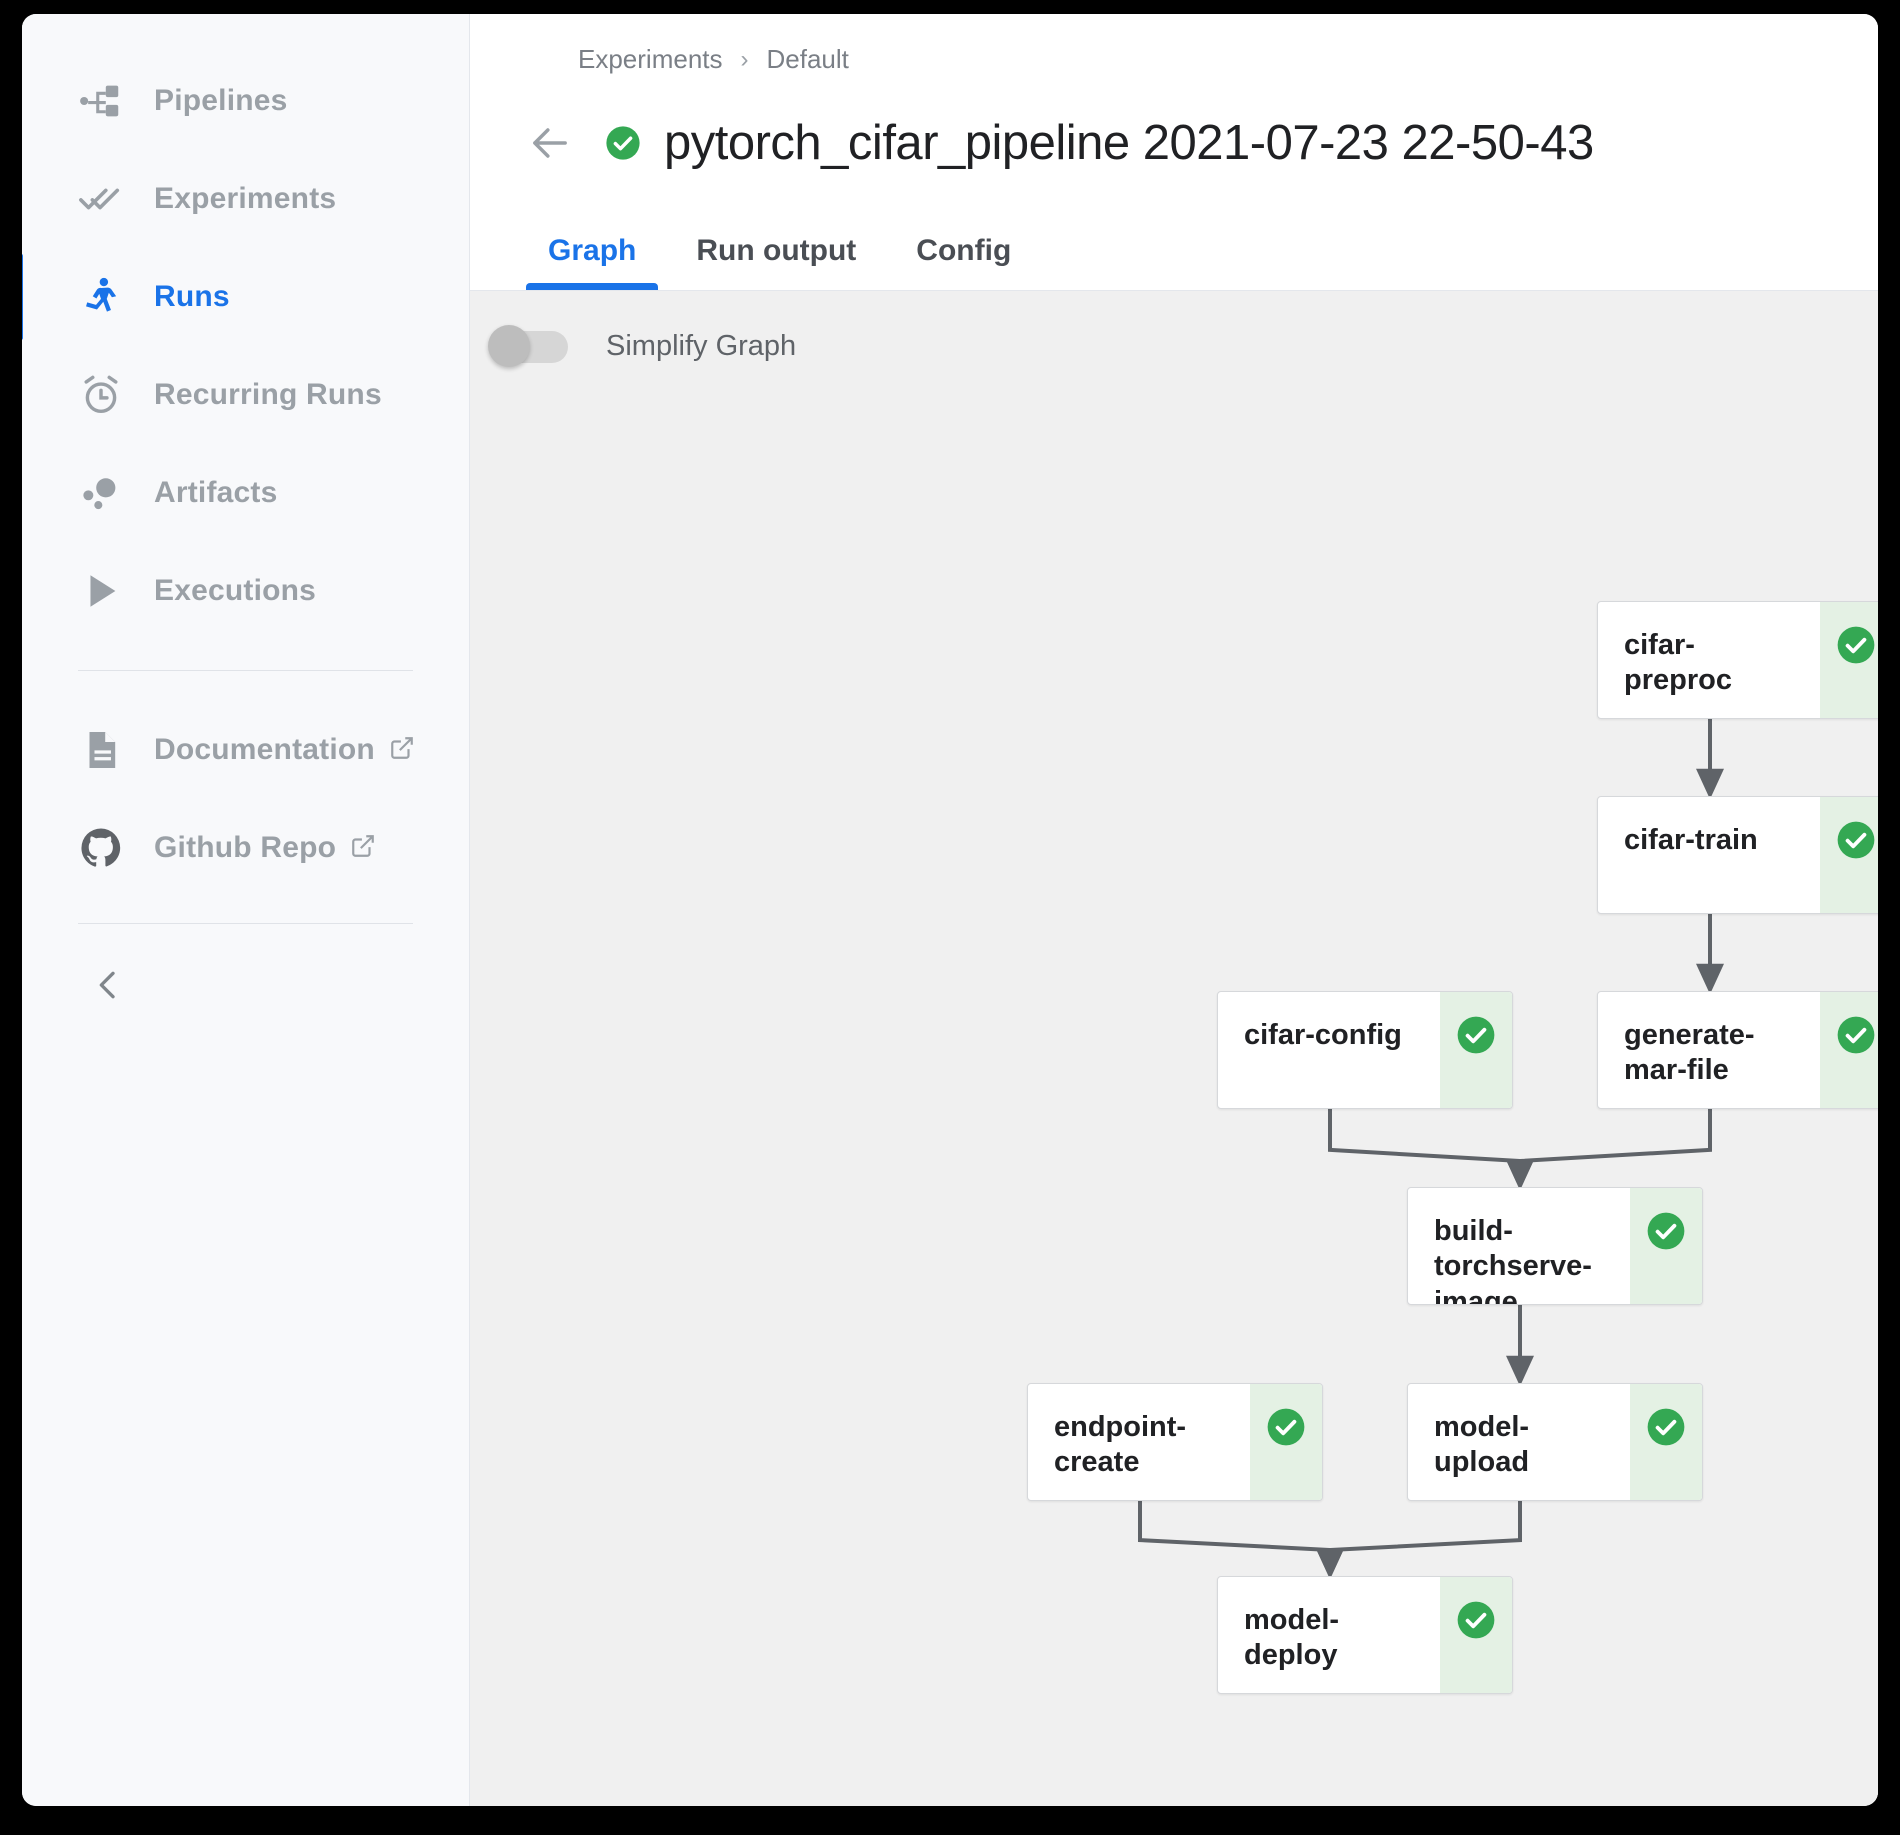 The height and width of the screenshot is (1835, 1900). What do you see at coordinates (103, 750) in the screenshot?
I see `document-icon` at bounding box center [103, 750].